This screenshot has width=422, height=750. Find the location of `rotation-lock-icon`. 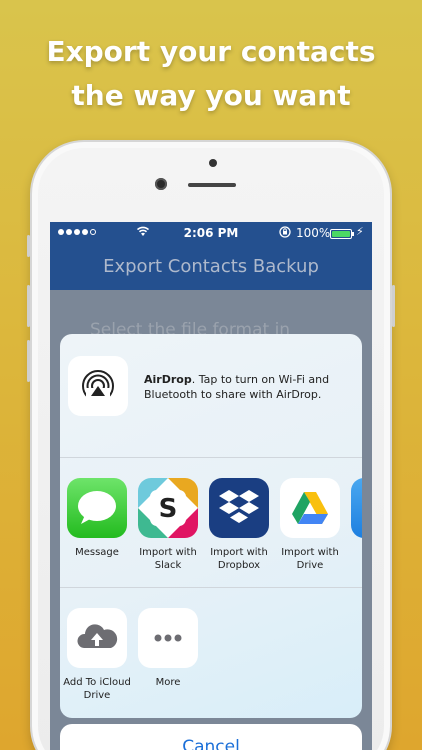

rotation-lock-icon is located at coordinates (285, 233).